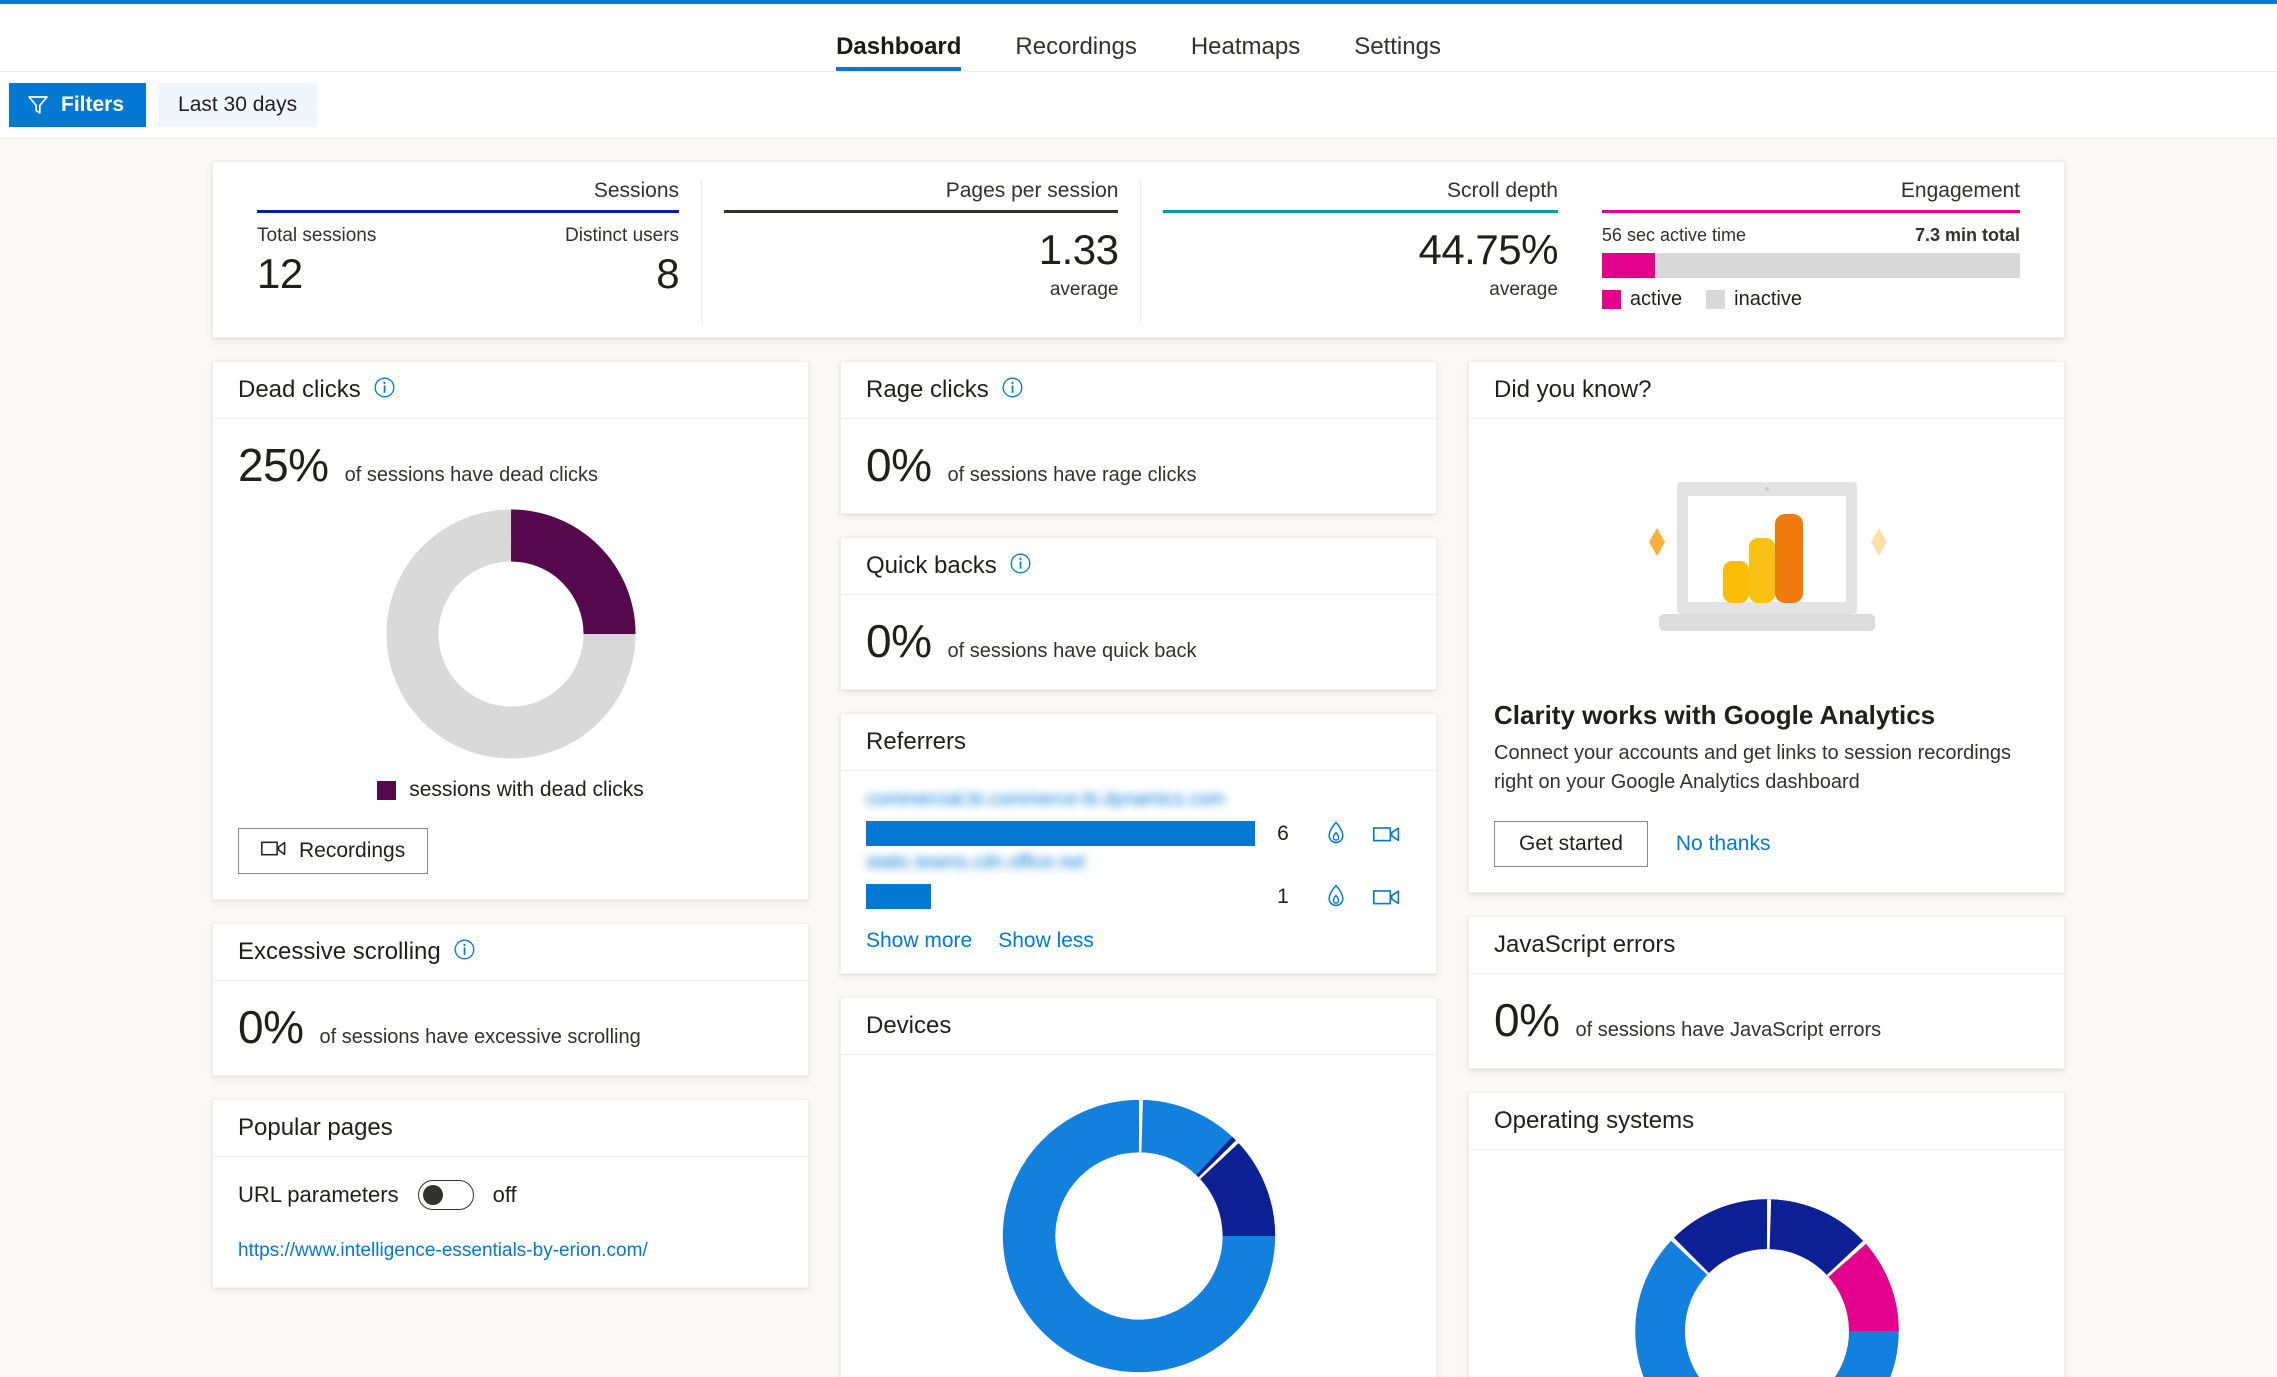  Describe the element at coordinates (1766, 568) in the screenshot. I see `google-analytics-illustration` at that location.